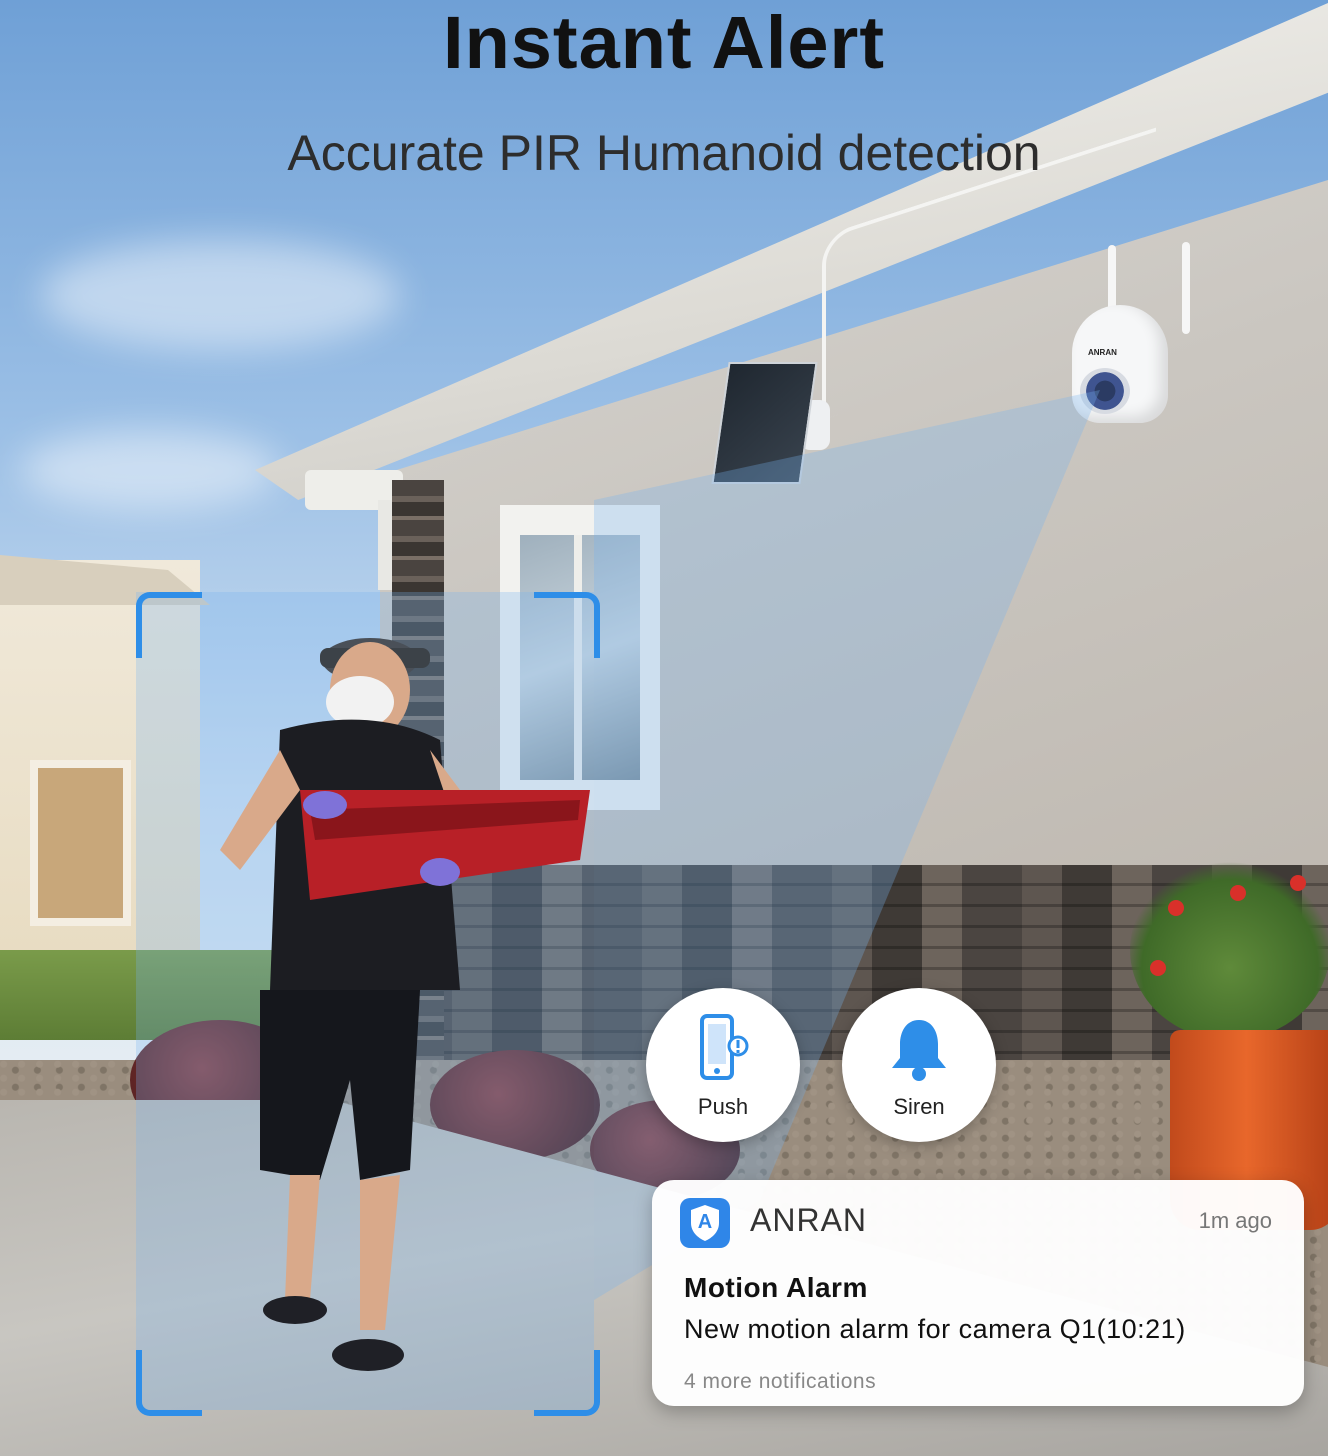 The width and height of the screenshot is (1328, 1456). Describe the element at coordinates (405, 1004) in the screenshot. I see `delivery-person` at that location.